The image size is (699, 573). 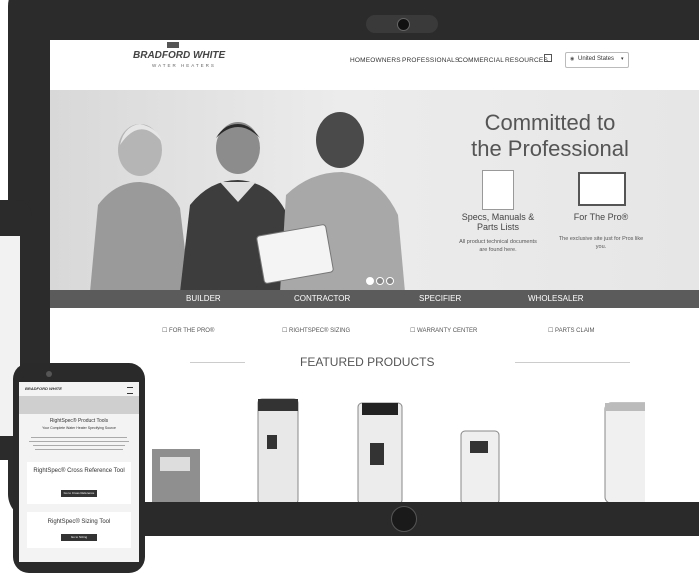 I want to click on product-boiler, so click(x=176, y=475).